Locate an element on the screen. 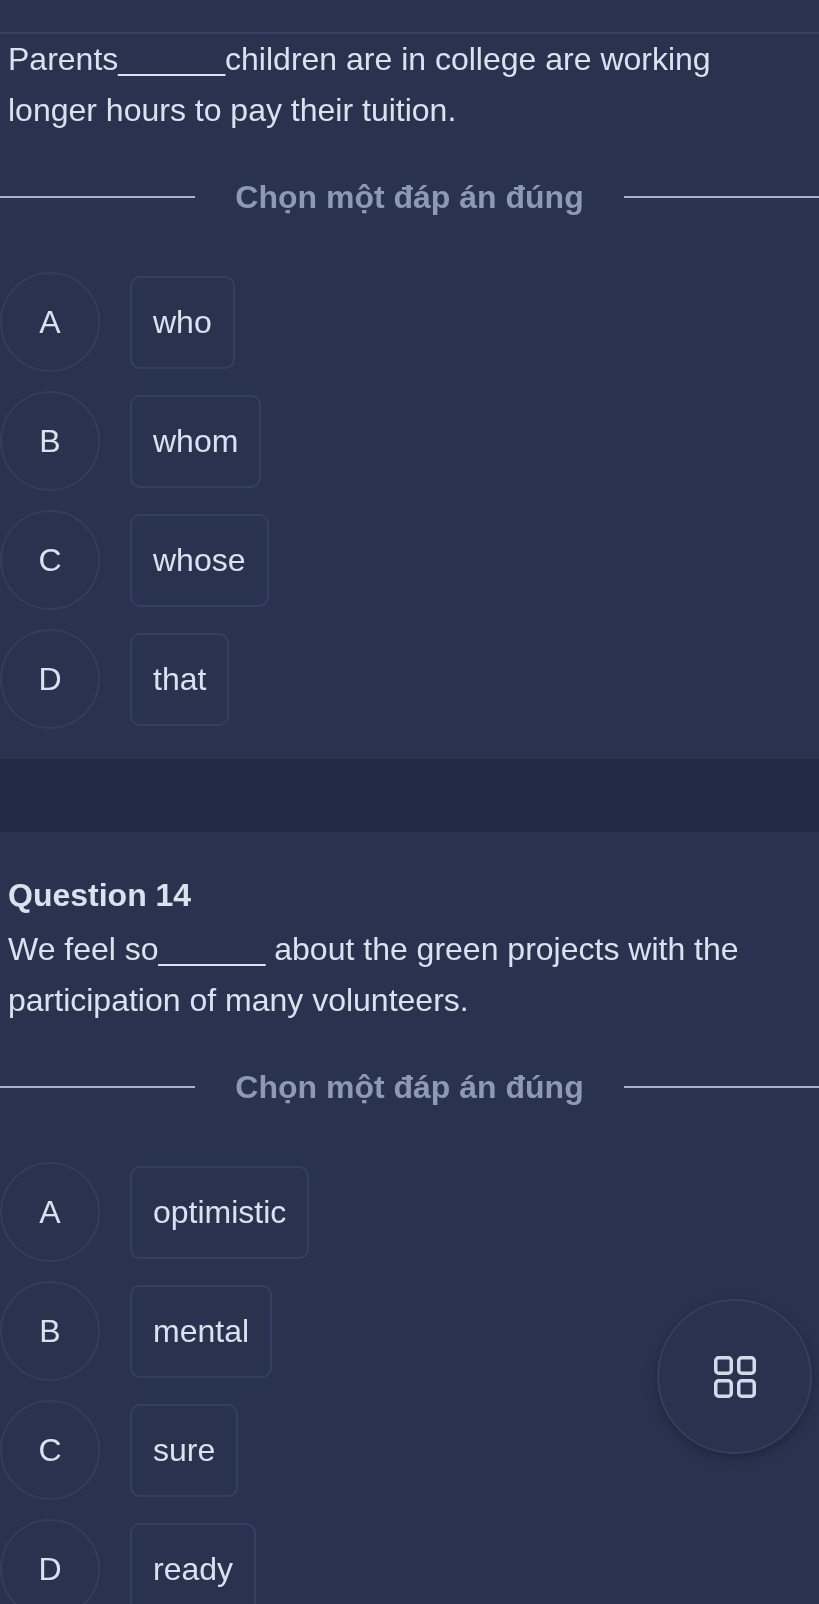 The width and height of the screenshot is (819, 1604). option-button: whom is located at coordinates (196, 441).